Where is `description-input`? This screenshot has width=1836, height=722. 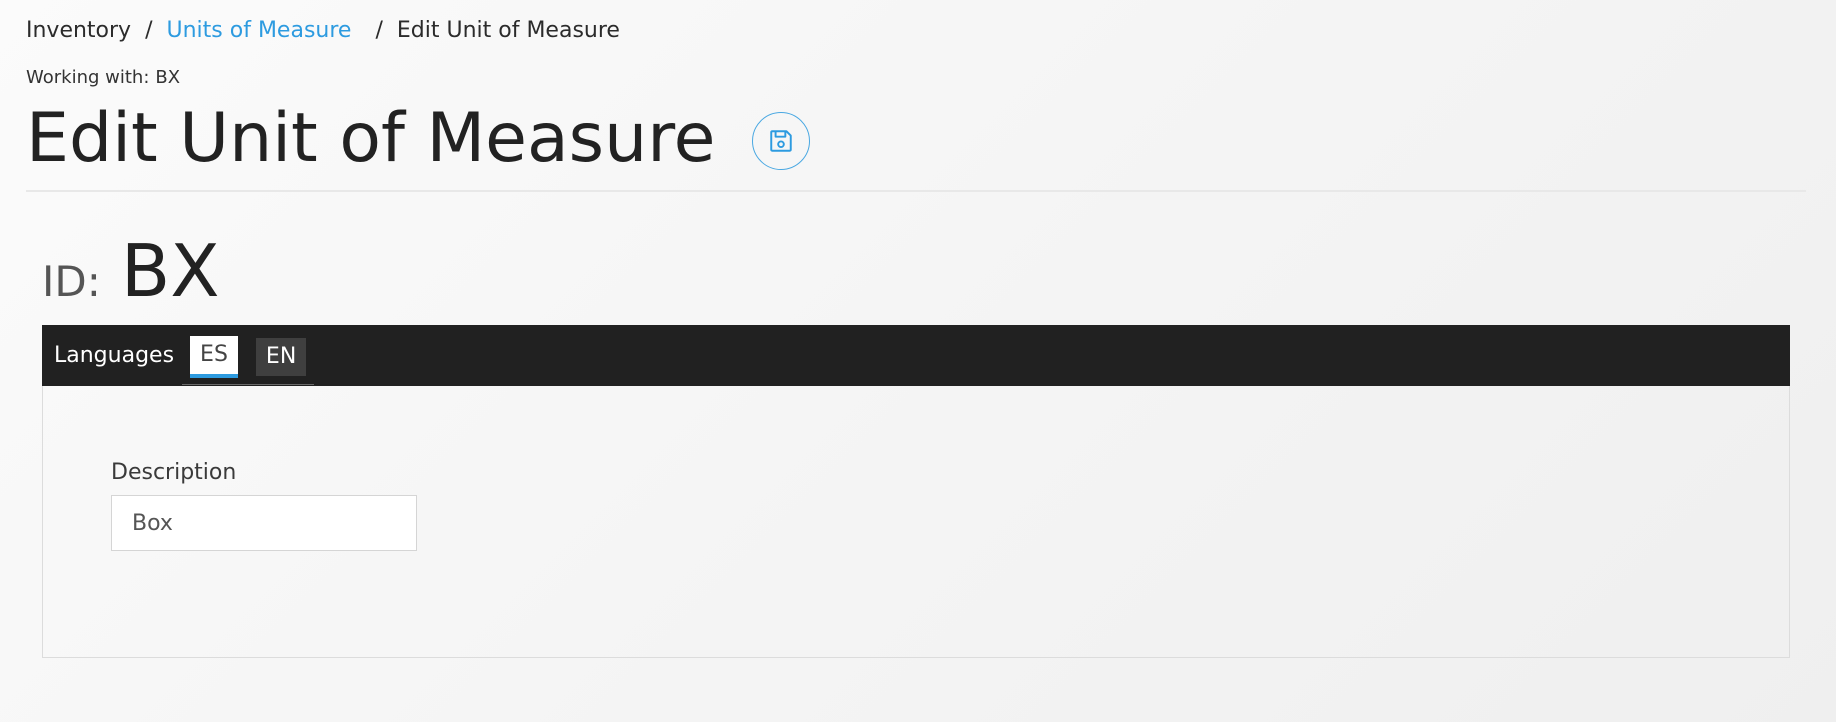 description-input is located at coordinates (264, 523).